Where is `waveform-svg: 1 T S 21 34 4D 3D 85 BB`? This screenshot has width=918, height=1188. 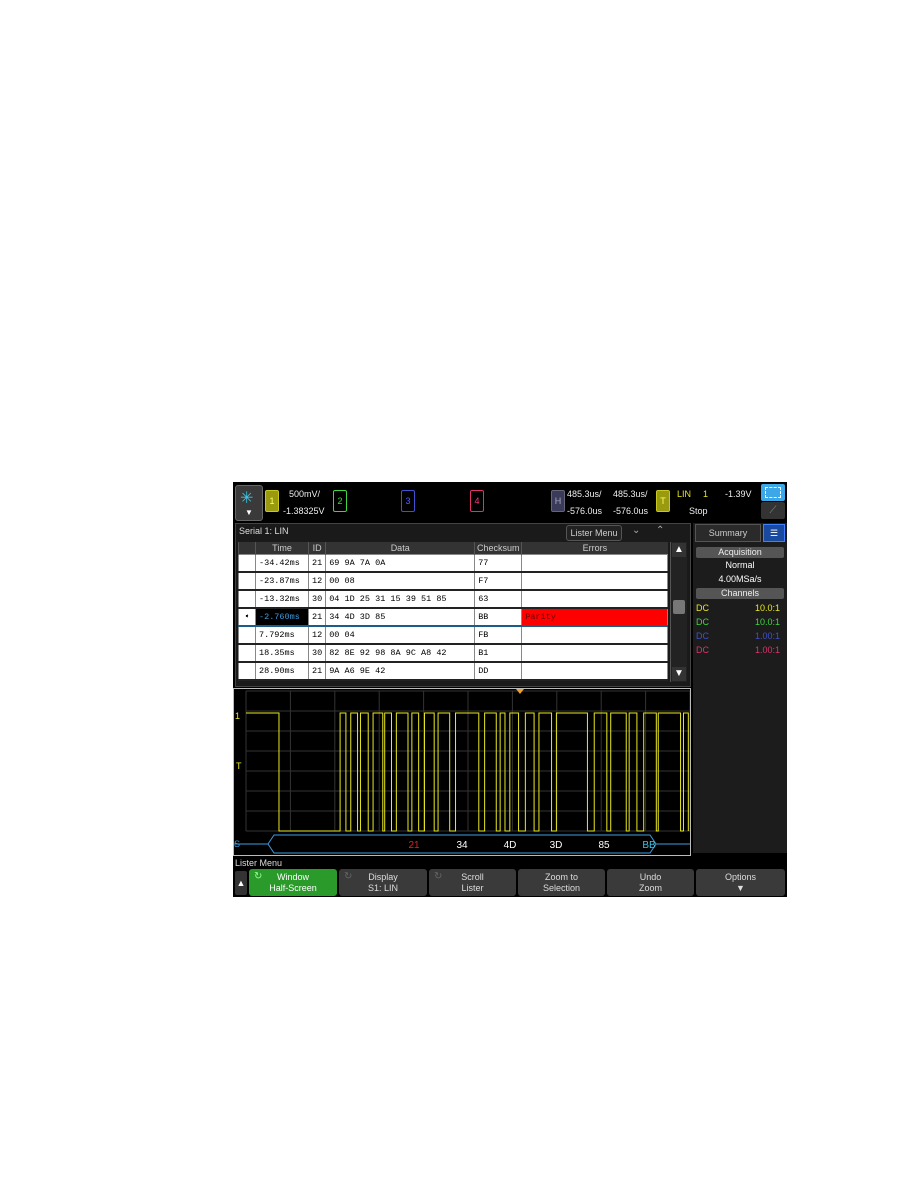
waveform-svg: 1 T S 21 34 4D 3D 85 BB is located at coordinates (462, 771).